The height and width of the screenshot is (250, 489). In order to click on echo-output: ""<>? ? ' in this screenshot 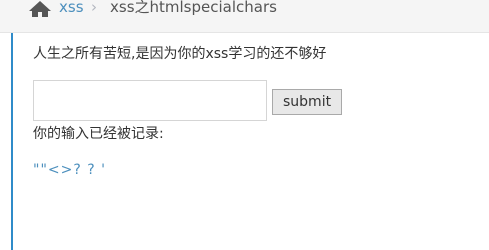, I will do `click(69, 170)`.